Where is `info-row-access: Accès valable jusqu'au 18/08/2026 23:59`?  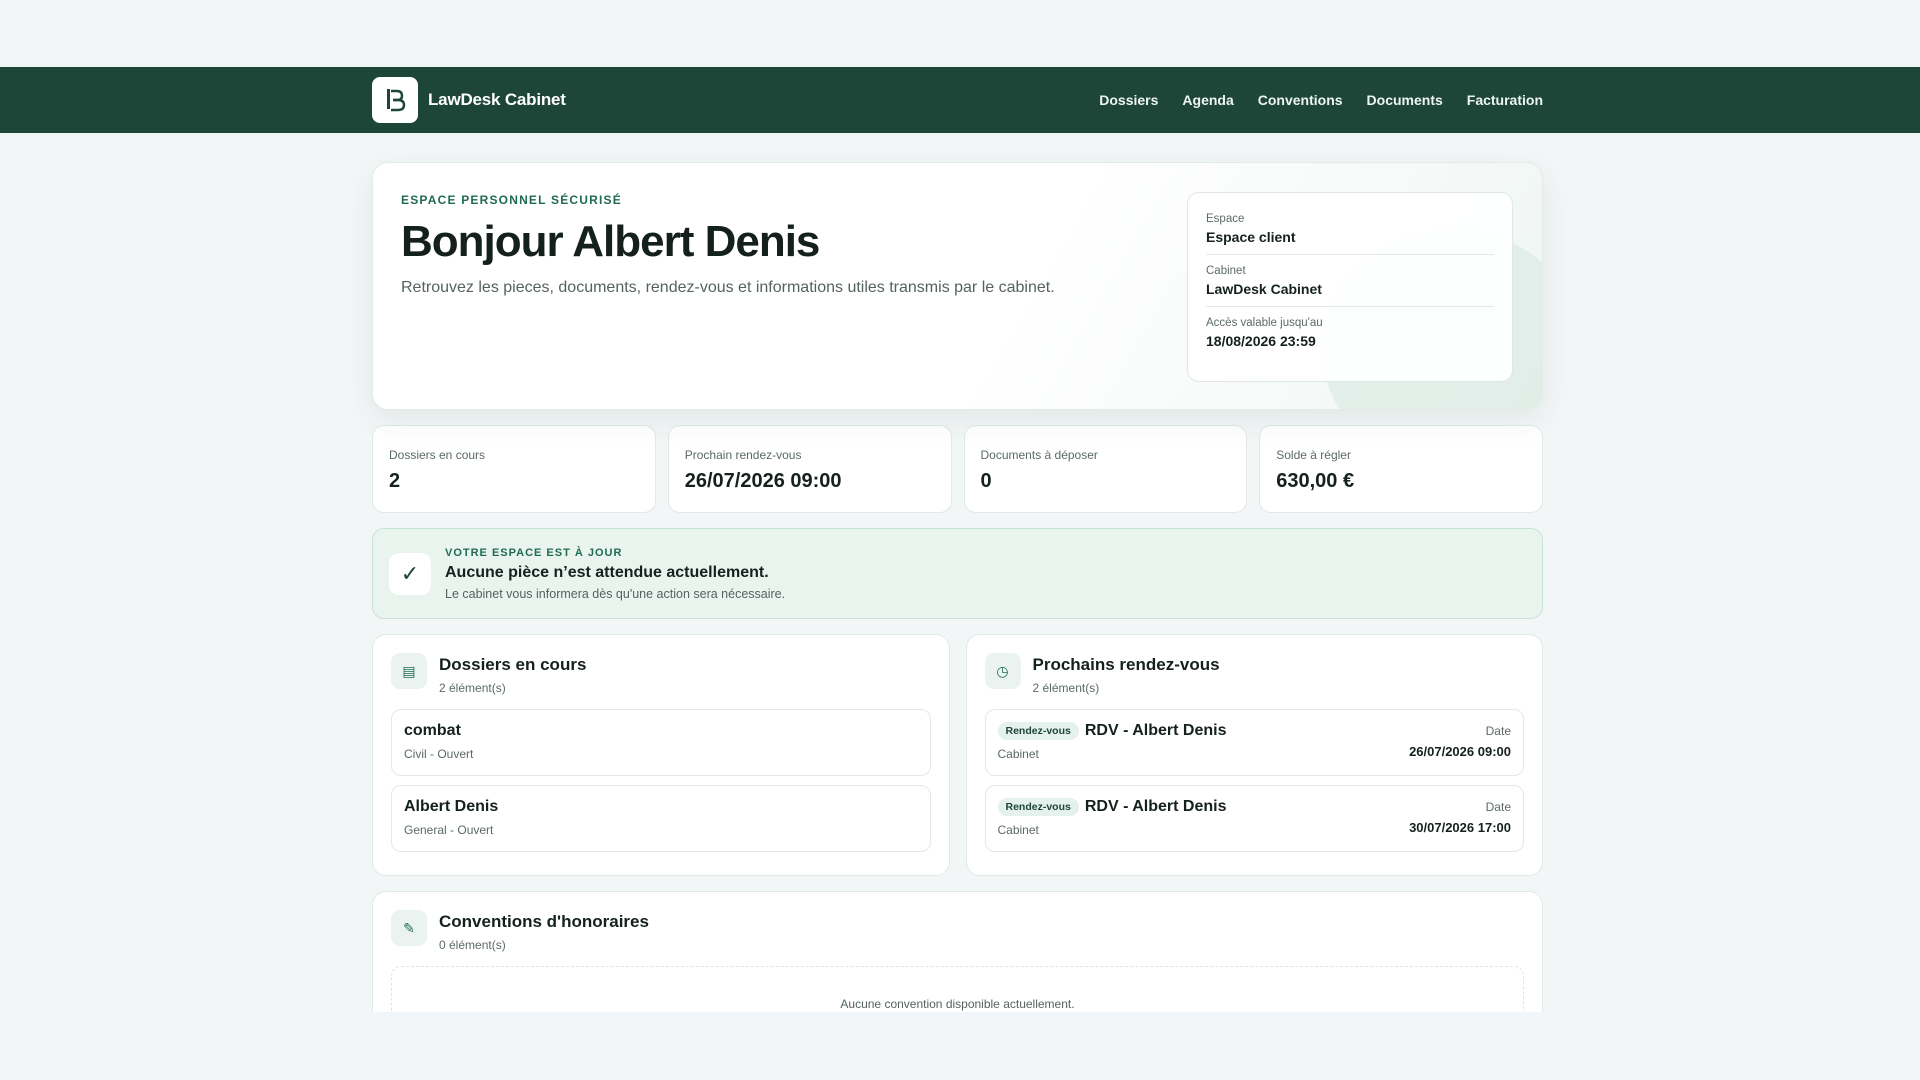
info-row-access: Accès valable jusqu'au 18/08/2026 23:59 is located at coordinates (1350, 337).